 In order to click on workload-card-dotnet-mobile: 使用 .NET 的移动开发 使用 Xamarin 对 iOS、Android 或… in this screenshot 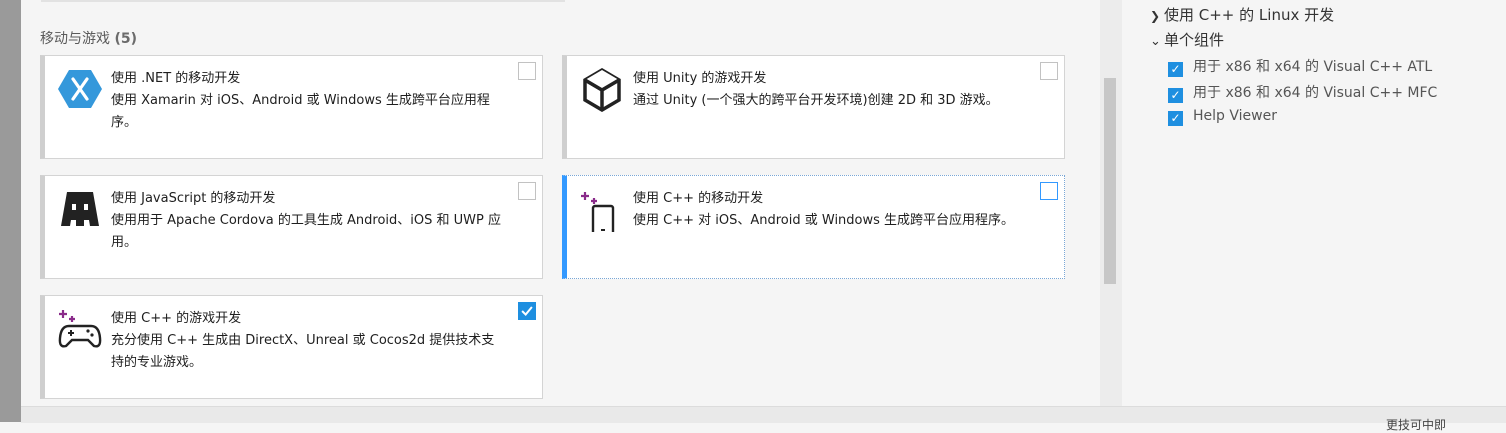, I will do `click(291, 107)`.